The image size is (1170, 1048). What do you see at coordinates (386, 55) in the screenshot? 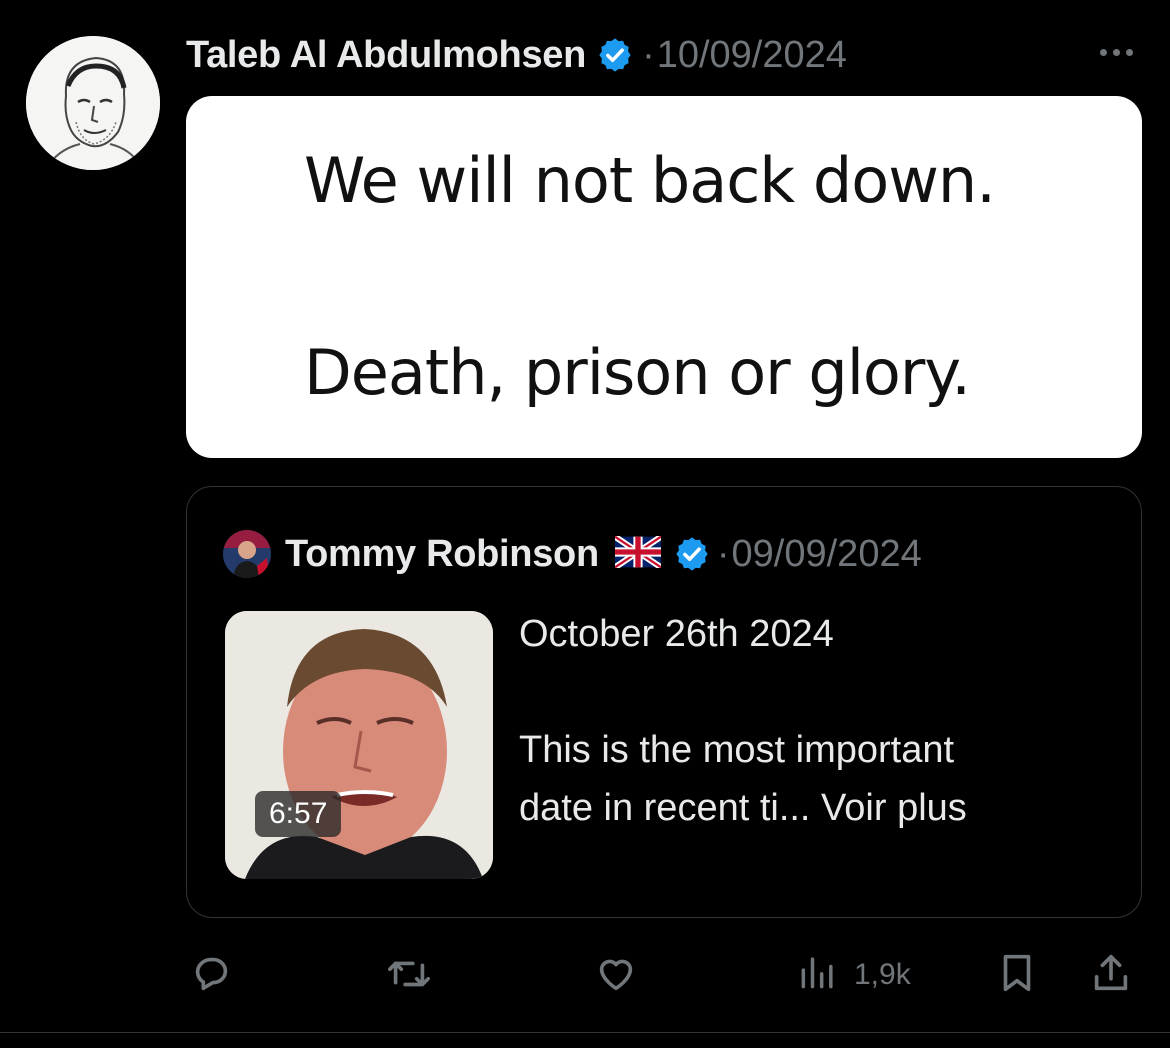
I see `author-name: Taleb Al Abdulmohsen` at bounding box center [386, 55].